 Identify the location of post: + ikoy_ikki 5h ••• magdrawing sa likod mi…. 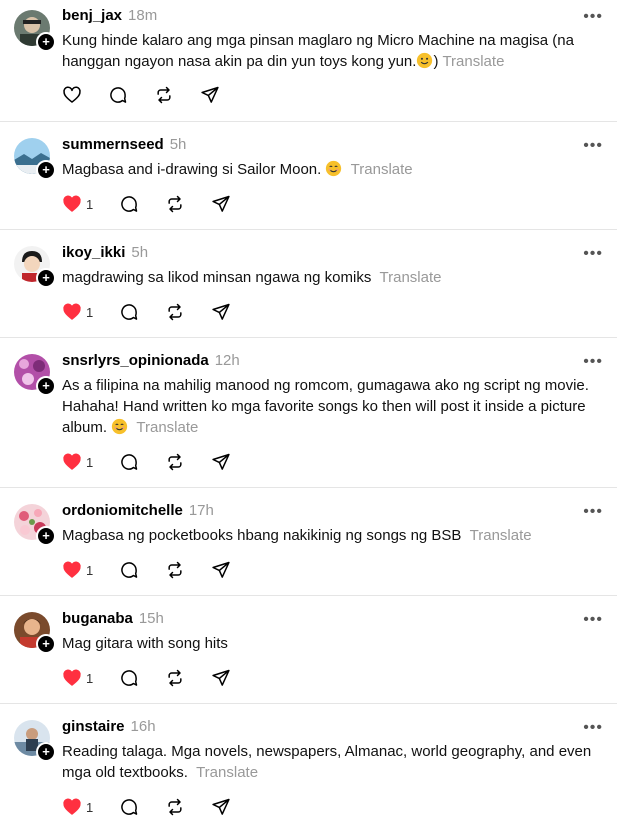
(308, 284).